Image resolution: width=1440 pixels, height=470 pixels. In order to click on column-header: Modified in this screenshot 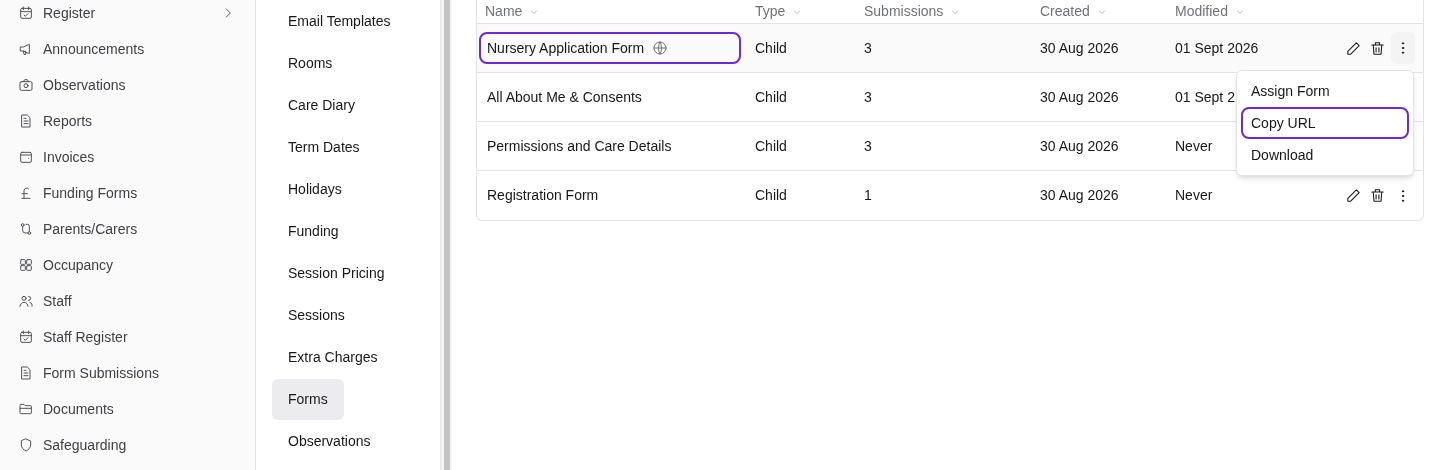, I will do `click(1247, 11)`.